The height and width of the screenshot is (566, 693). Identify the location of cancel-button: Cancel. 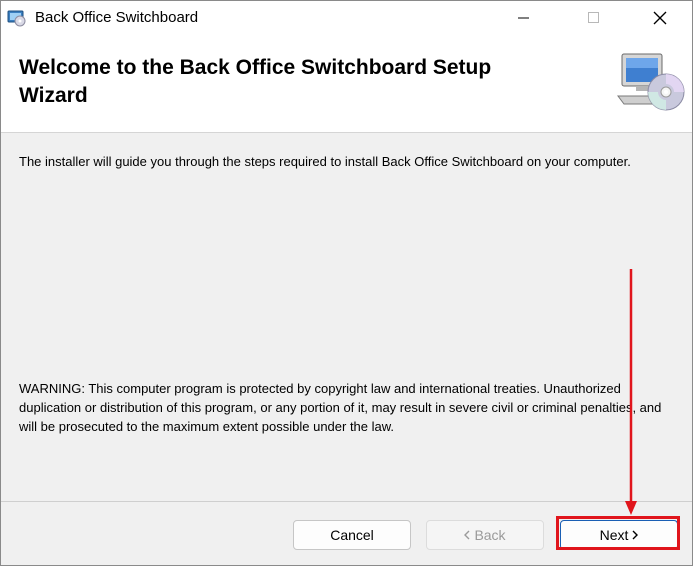
(352, 535).